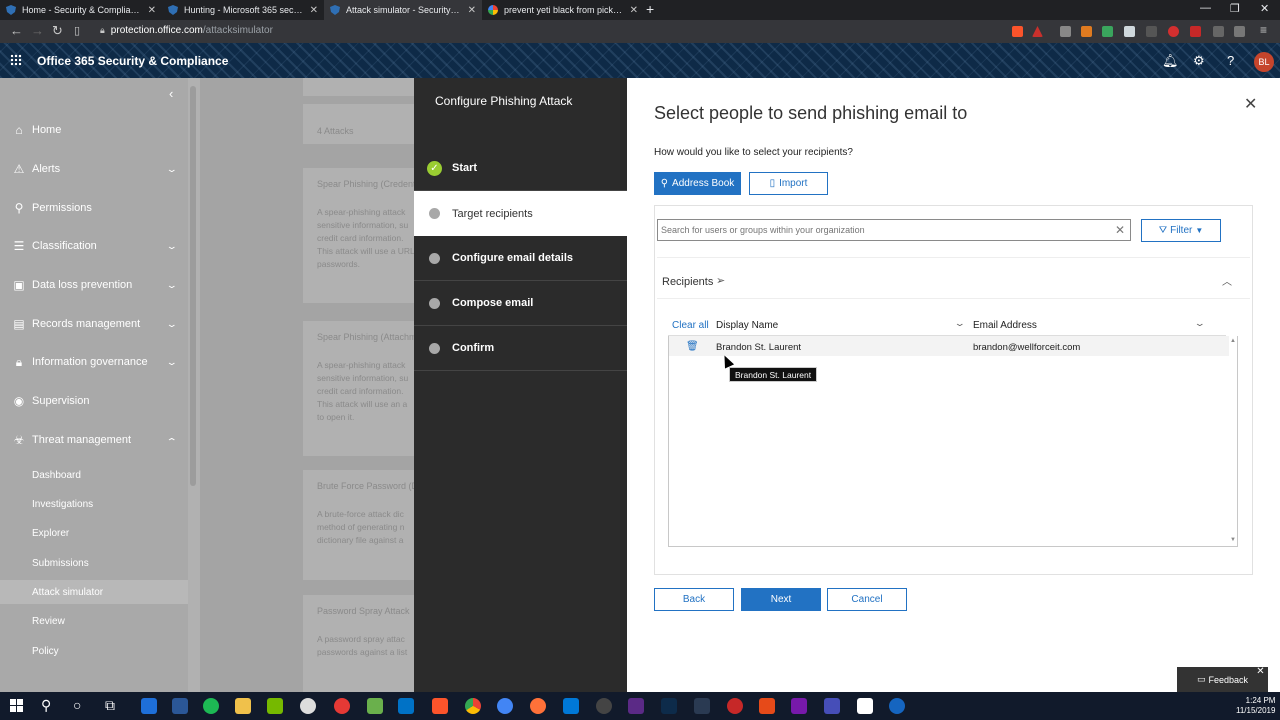 This screenshot has height=720, width=1280. Describe the element at coordinates (799, 706) in the screenshot. I see `onenote-icon` at that location.